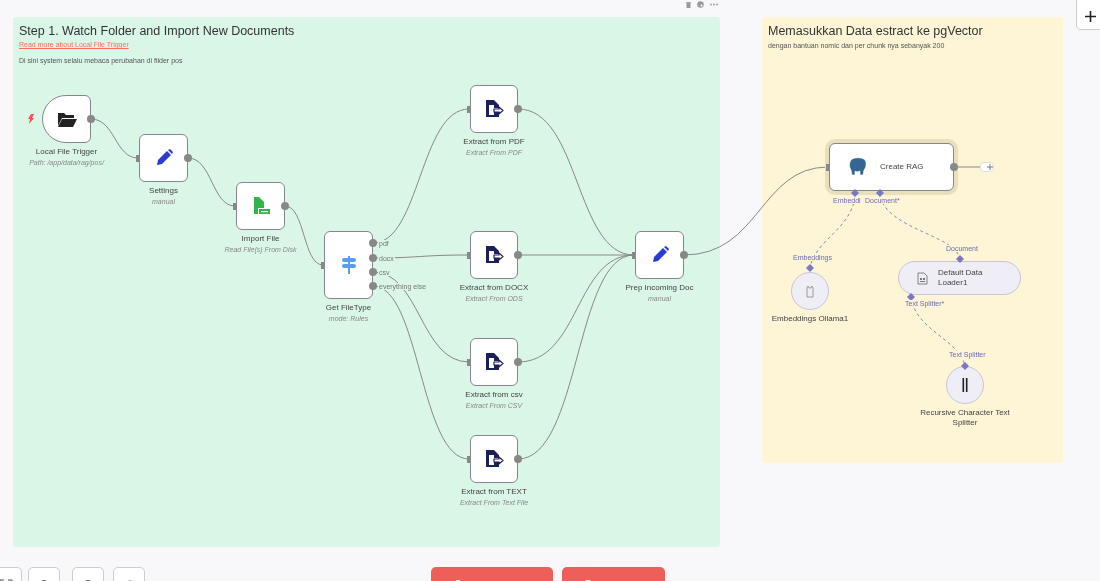 Image resolution: width=1100 pixels, height=581 pixels. Describe the element at coordinates (494, 492) in the screenshot. I see `node-title: Extract from TEXT` at that location.